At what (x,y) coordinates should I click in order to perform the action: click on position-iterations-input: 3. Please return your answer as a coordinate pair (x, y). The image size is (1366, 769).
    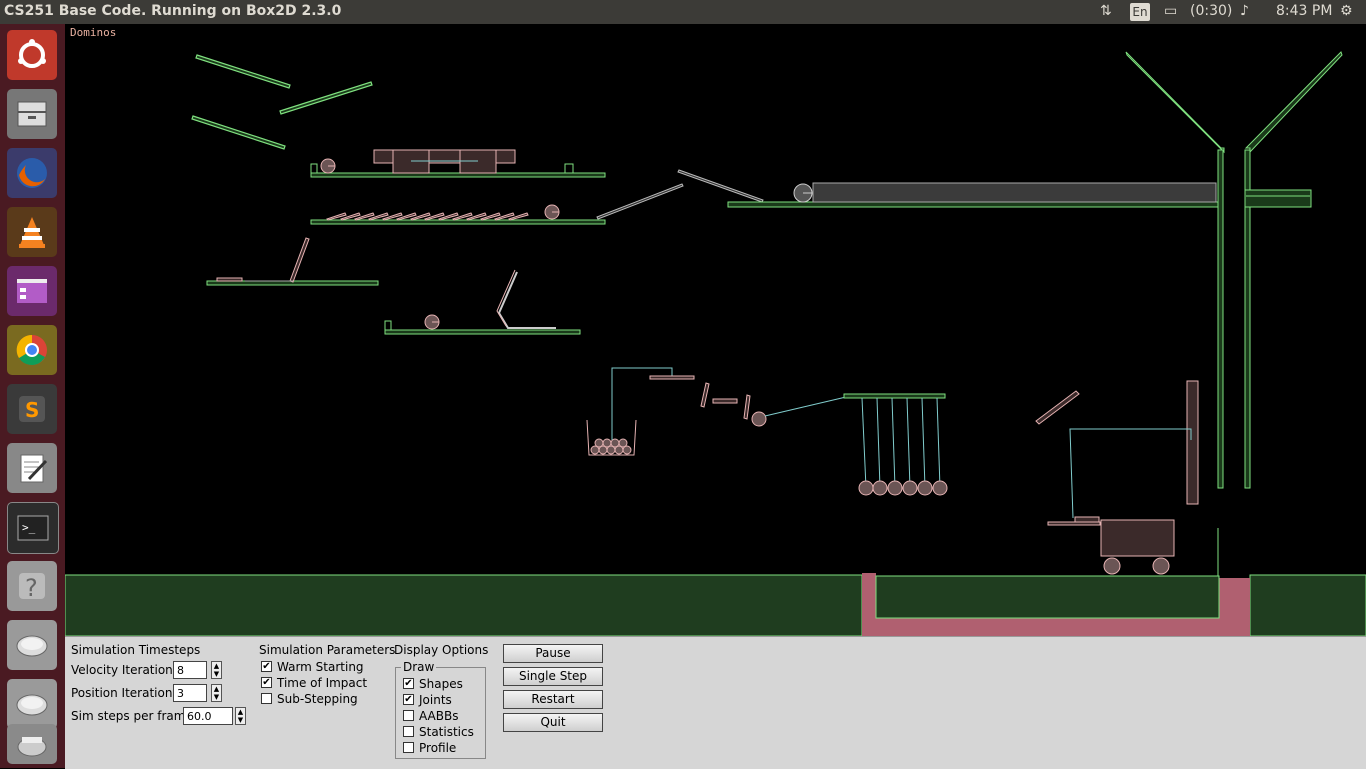
    Looking at the image, I should click on (190, 693).